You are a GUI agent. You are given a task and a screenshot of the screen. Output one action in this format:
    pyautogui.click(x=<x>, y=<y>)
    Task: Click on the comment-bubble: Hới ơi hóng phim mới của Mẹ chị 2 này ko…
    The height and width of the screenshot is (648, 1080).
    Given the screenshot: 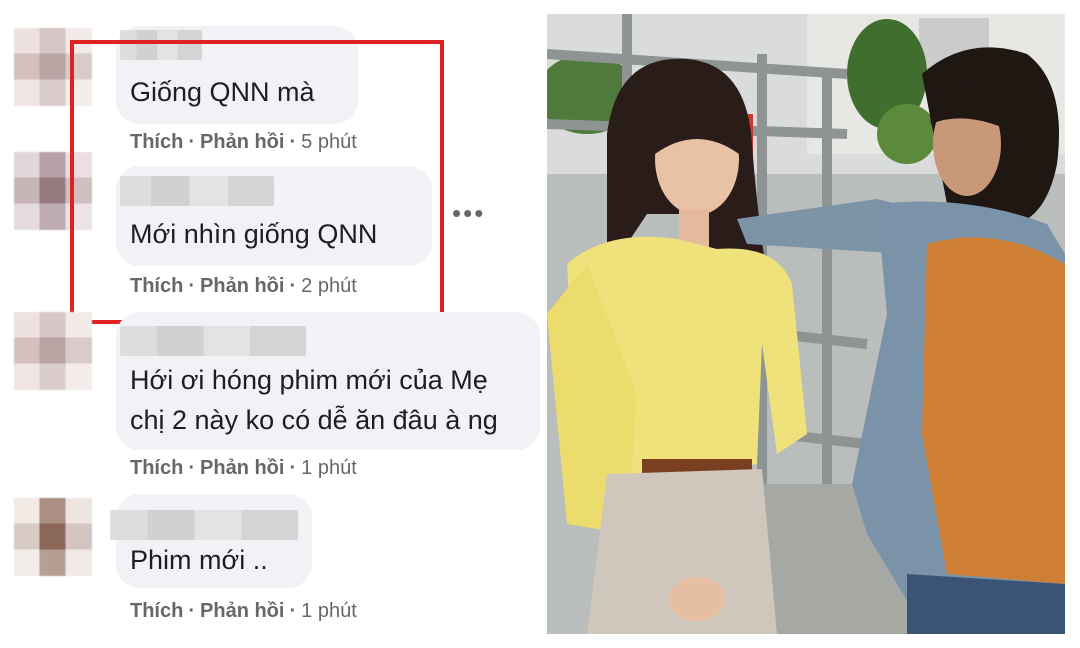 What is the action you would take?
    pyautogui.click(x=328, y=381)
    